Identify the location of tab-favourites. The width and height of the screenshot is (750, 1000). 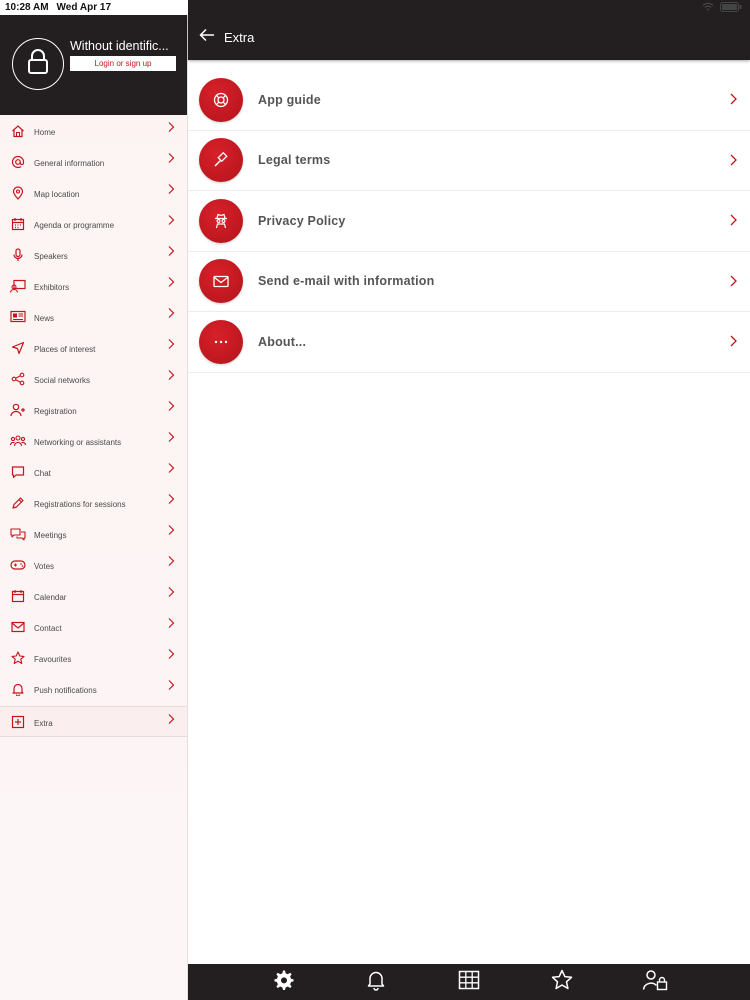
(562, 982).